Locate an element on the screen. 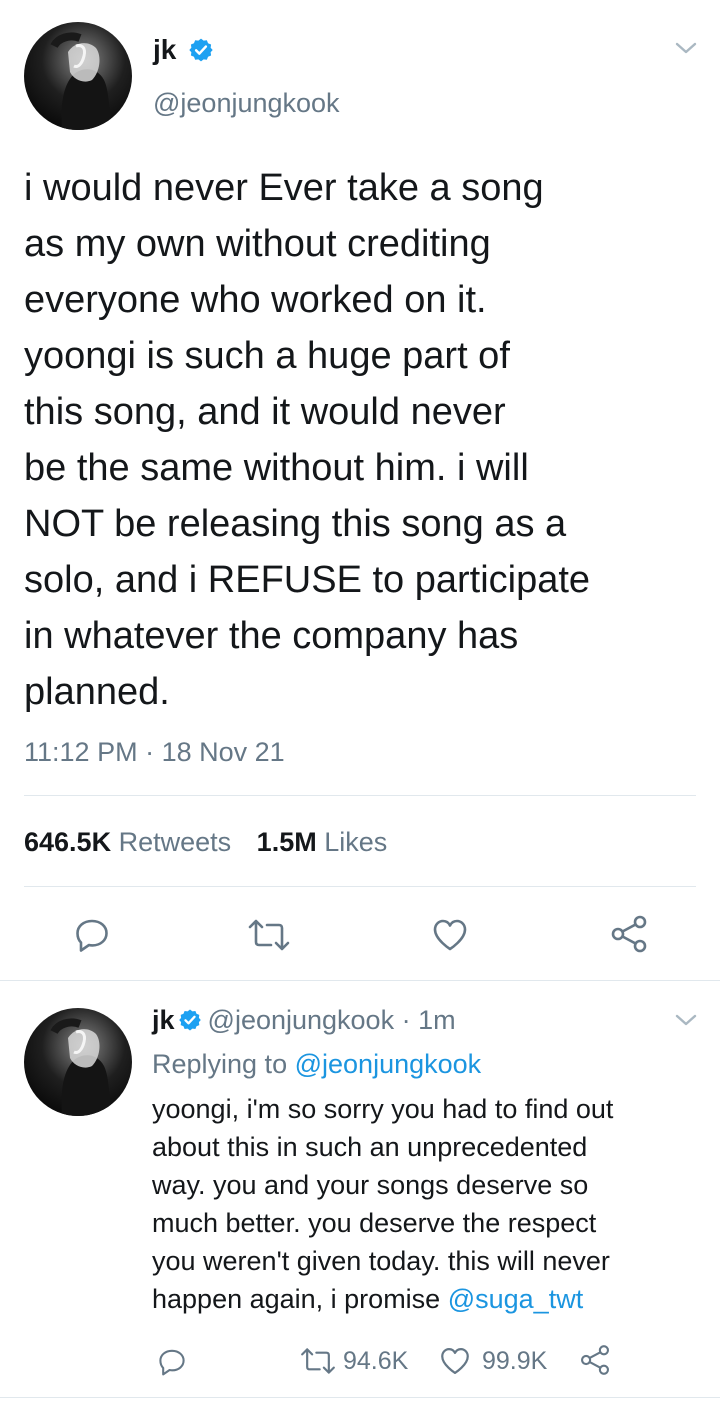 Image resolution: width=720 pixels, height=1410 pixels. reply-text-line: much better. you deserve the respect is located at coordinates (374, 1223).